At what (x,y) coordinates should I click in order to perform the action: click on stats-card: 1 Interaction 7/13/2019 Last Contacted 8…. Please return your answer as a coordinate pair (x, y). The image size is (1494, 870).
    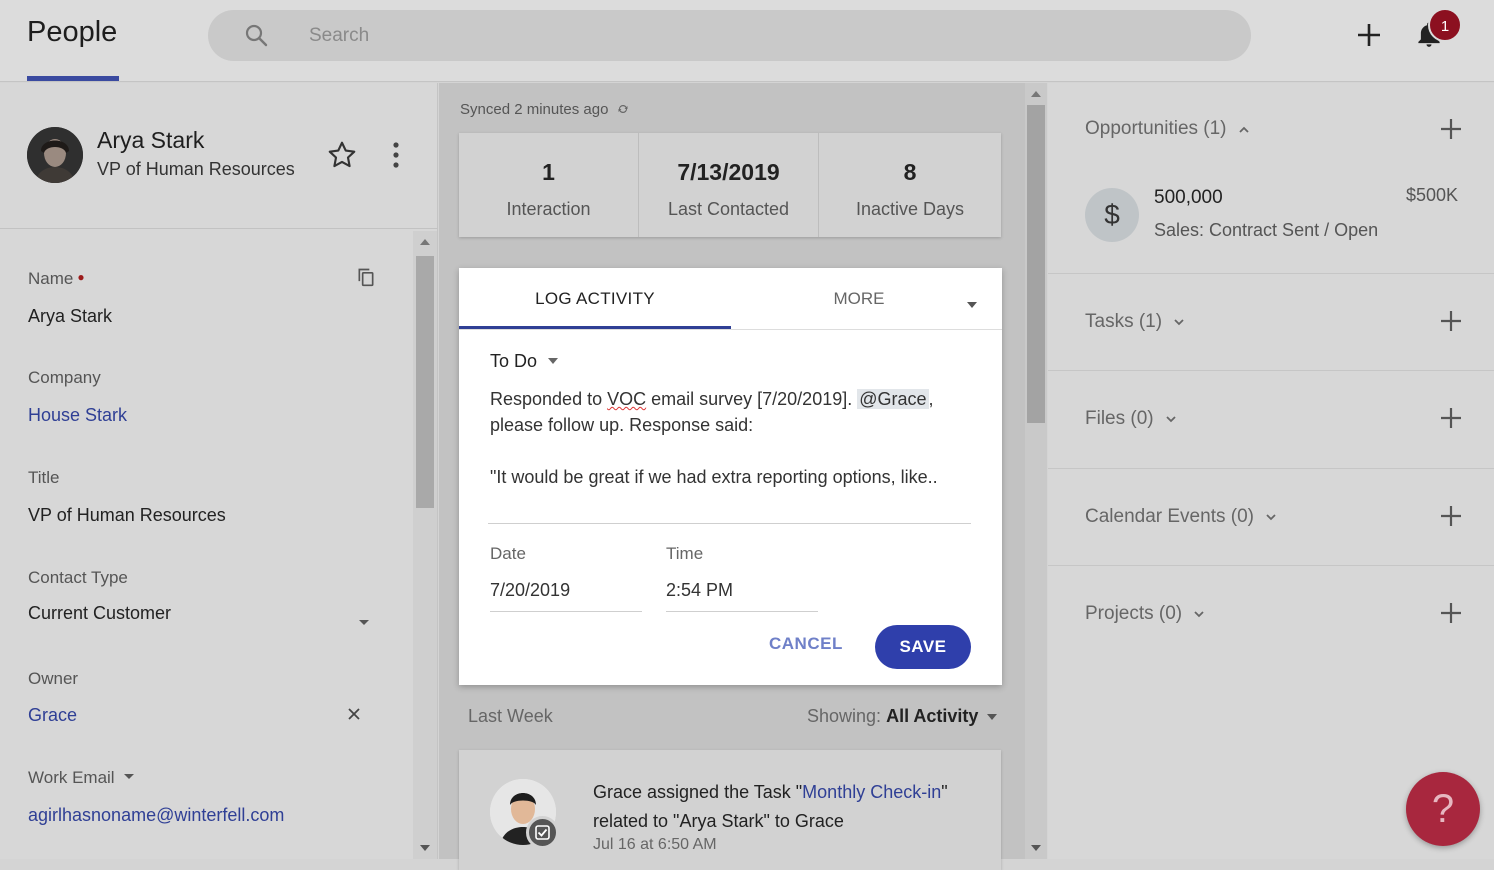
    Looking at the image, I should click on (730, 185).